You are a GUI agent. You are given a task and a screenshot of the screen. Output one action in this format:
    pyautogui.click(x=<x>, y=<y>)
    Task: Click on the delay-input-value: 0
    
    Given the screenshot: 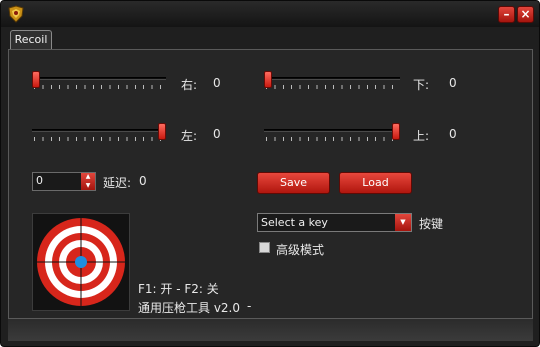 What is the action you would take?
    pyautogui.click(x=39, y=180)
    